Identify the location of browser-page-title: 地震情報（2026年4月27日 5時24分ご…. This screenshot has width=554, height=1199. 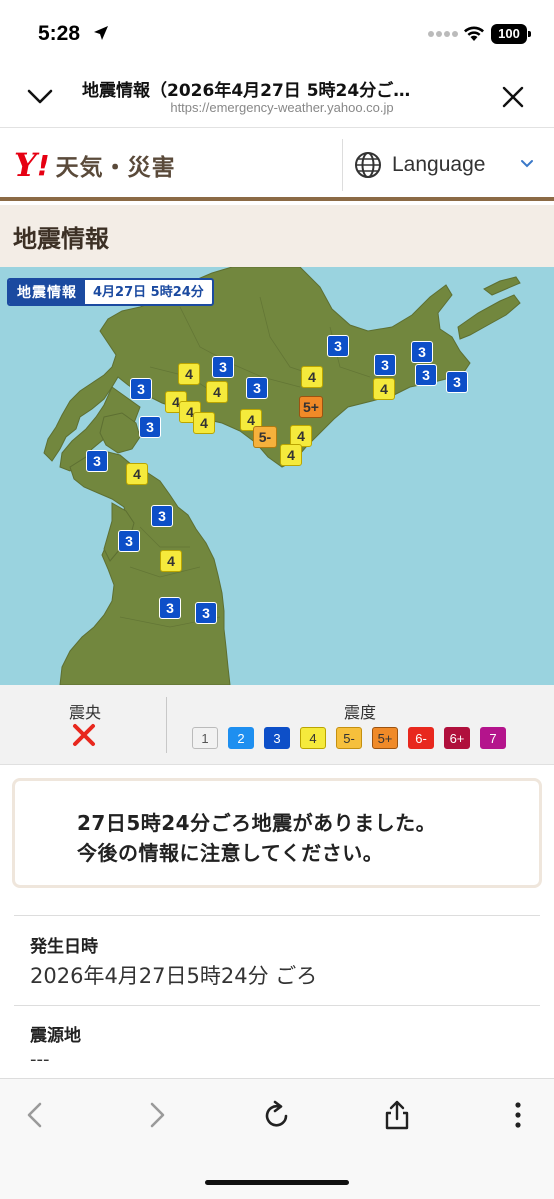
(246, 91).